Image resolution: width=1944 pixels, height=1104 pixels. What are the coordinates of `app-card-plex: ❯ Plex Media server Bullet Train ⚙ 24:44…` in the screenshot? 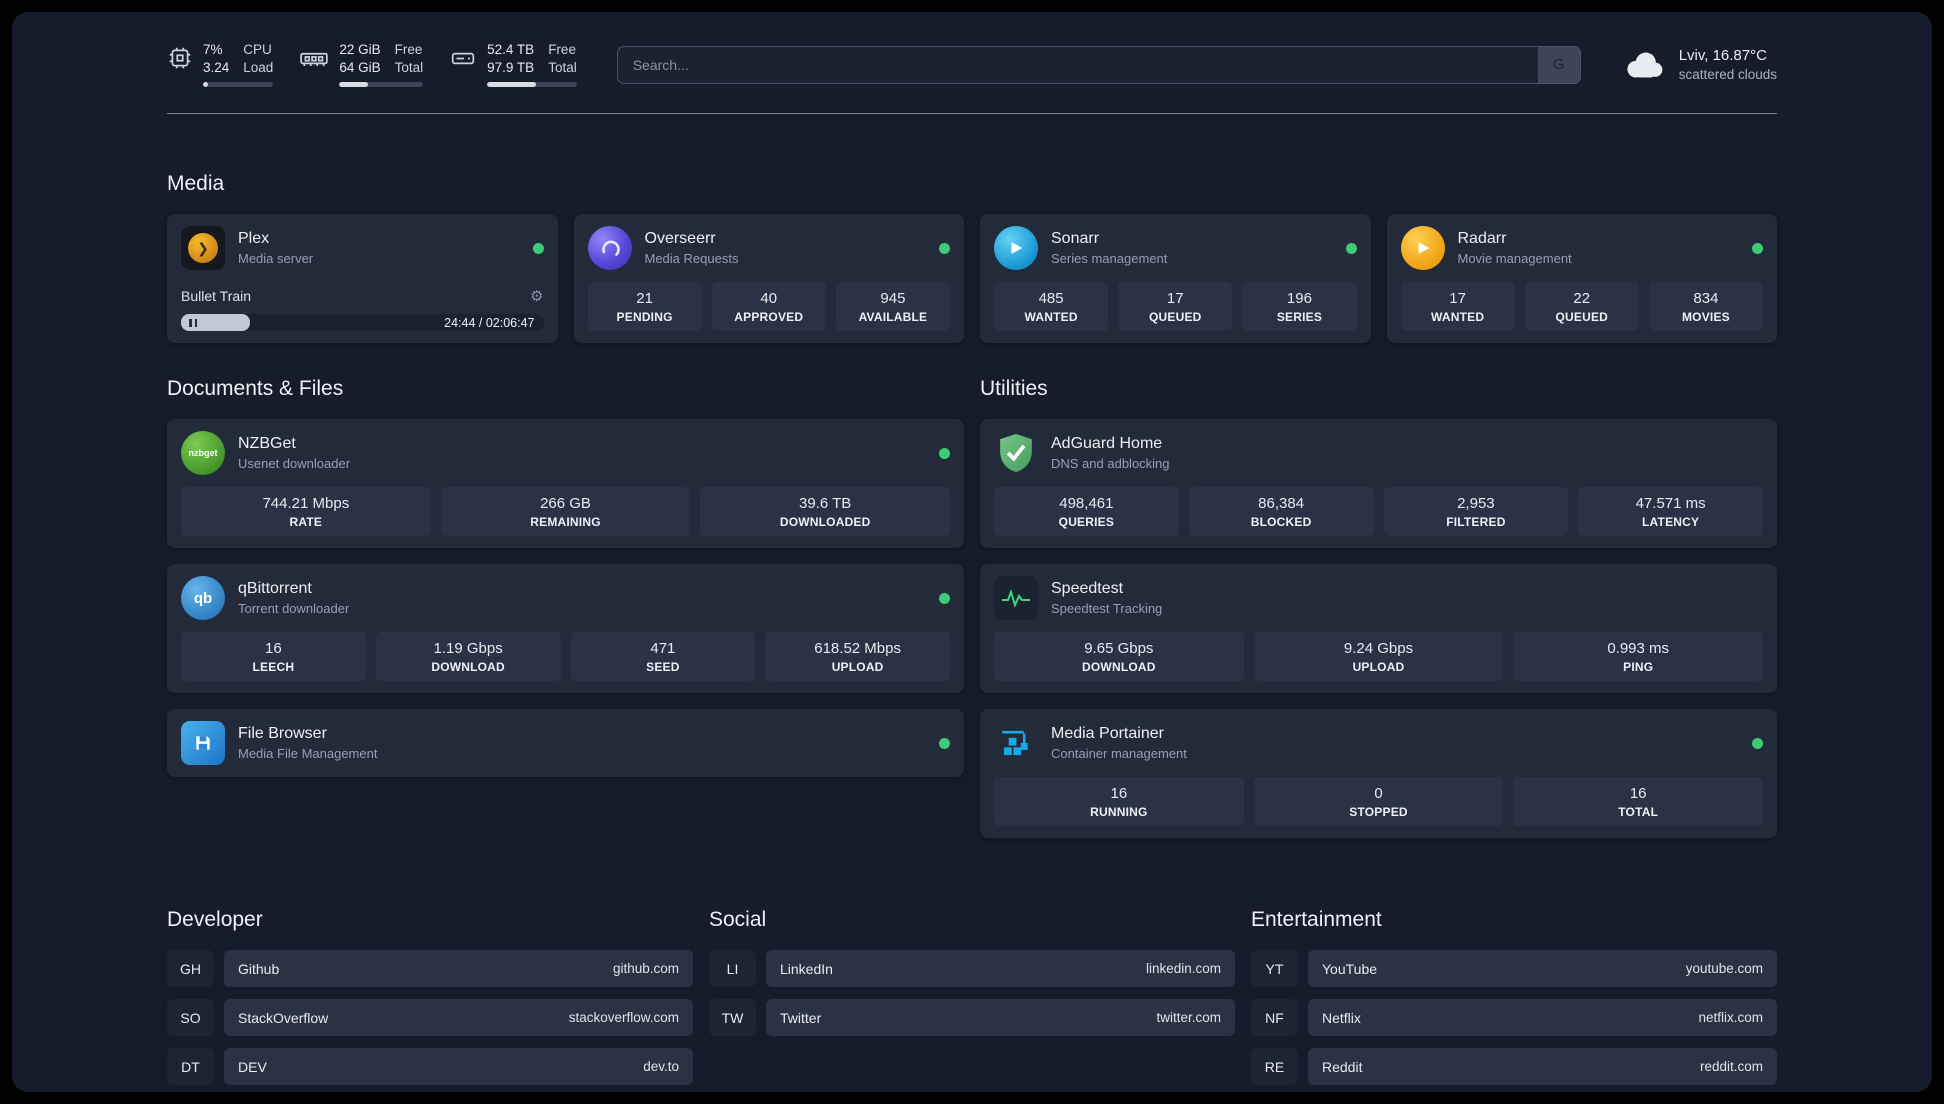 It's located at (362, 278).